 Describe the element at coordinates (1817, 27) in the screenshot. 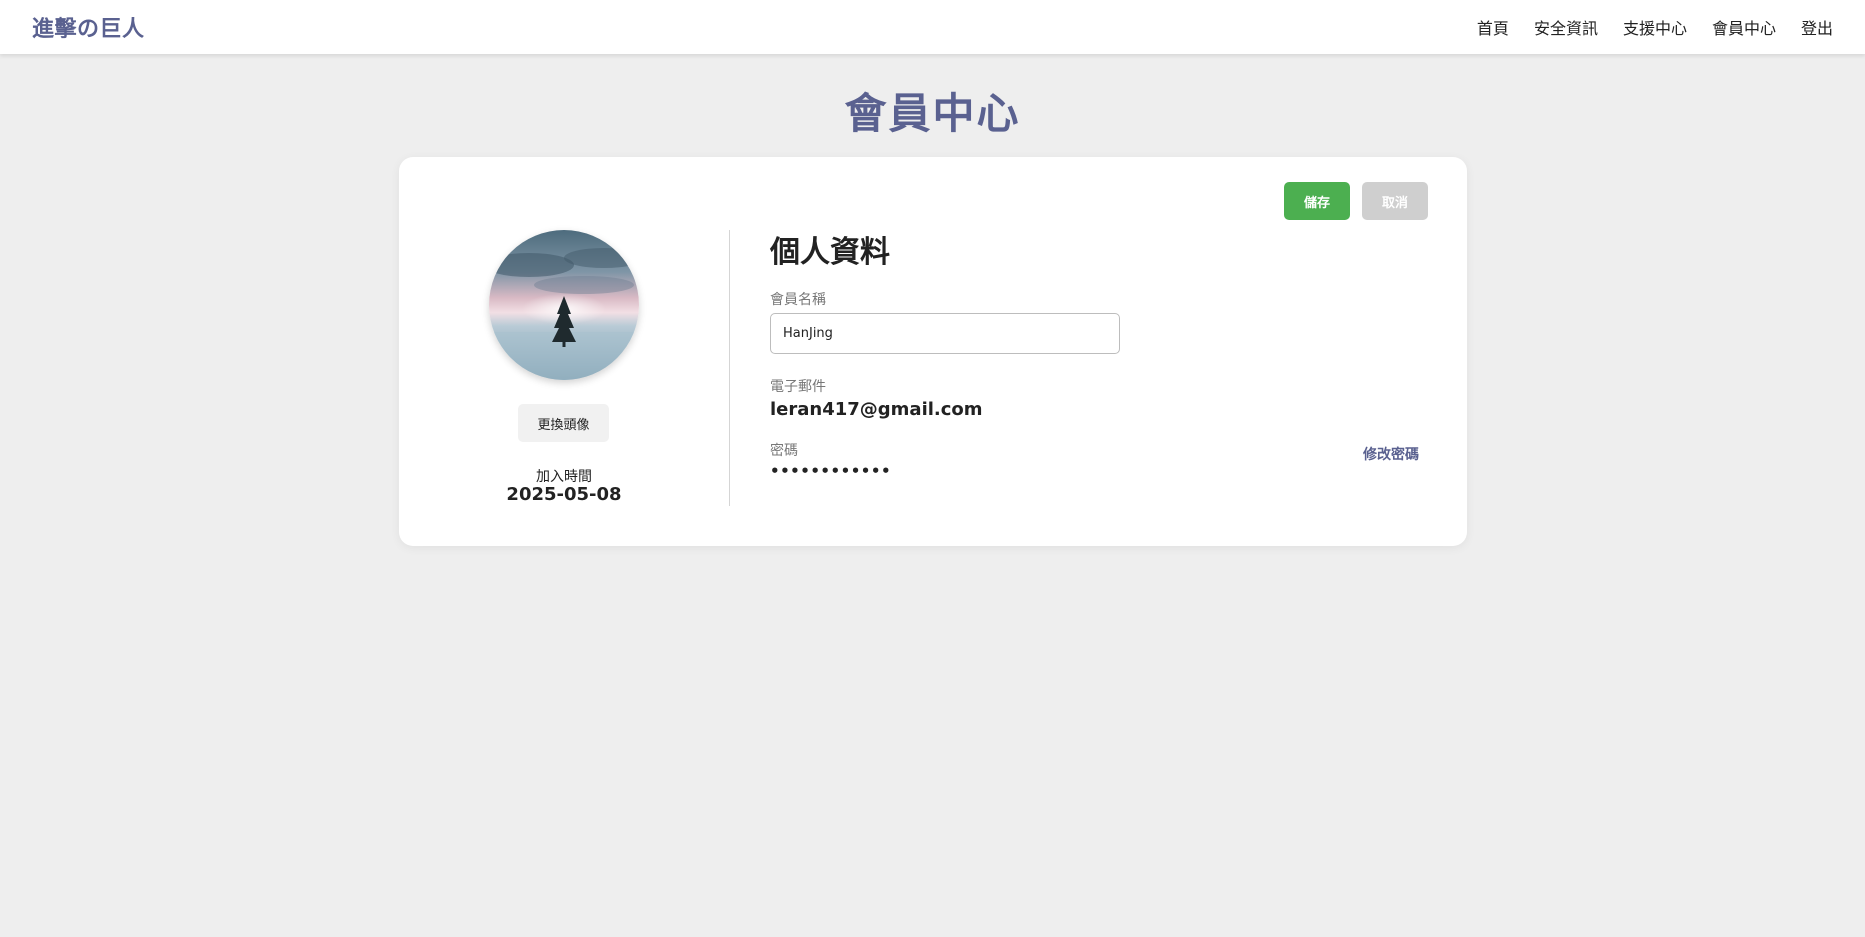

I see `nav-logout: 登出` at that location.